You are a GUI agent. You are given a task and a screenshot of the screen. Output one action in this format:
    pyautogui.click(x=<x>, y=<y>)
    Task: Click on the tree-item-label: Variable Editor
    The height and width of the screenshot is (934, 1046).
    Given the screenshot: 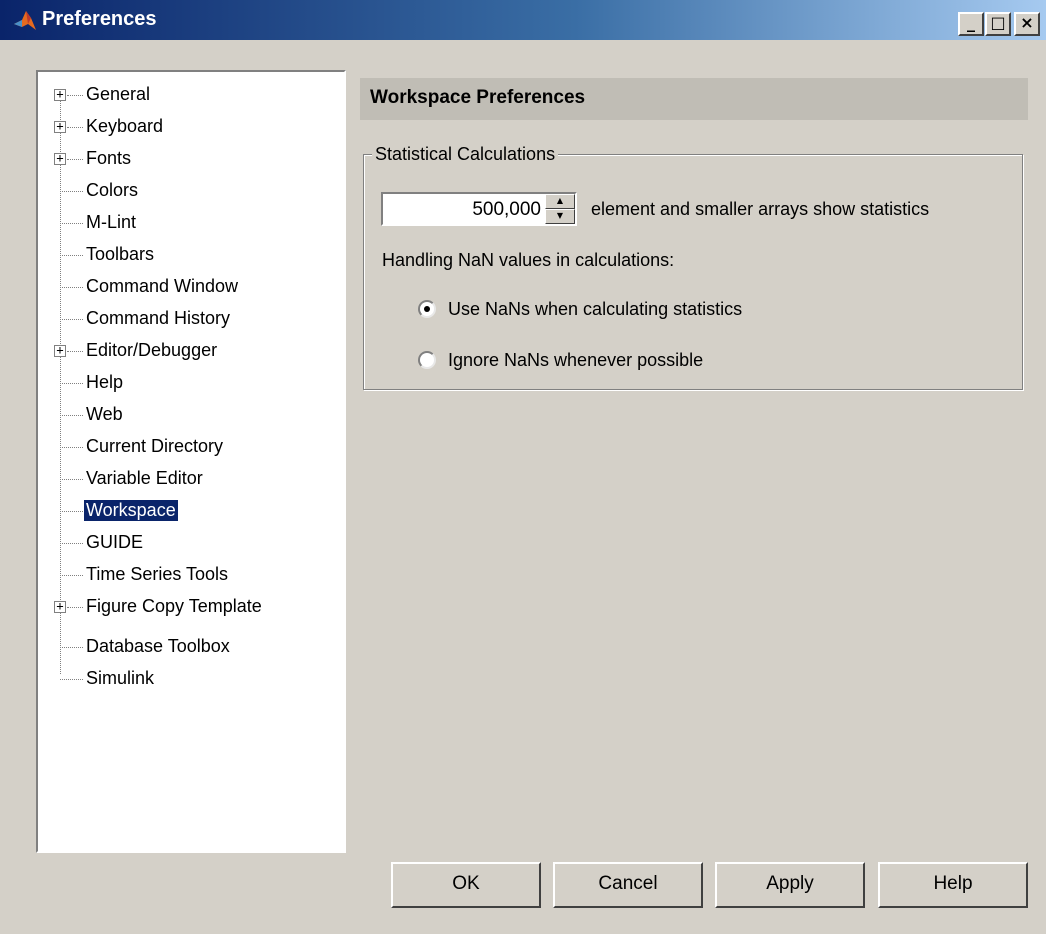 What is the action you would take?
    pyautogui.click(x=144, y=478)
    